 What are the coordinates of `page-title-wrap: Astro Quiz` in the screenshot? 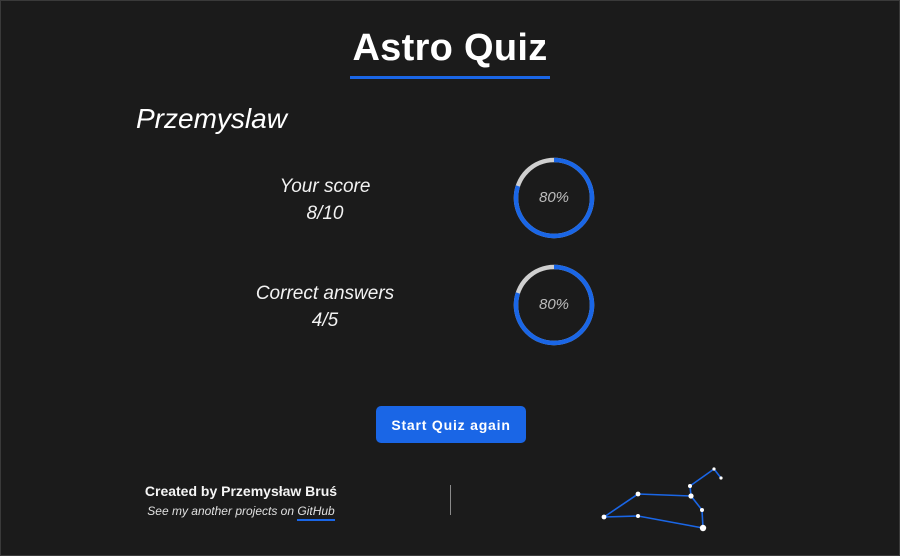 It's located at (450, 53).